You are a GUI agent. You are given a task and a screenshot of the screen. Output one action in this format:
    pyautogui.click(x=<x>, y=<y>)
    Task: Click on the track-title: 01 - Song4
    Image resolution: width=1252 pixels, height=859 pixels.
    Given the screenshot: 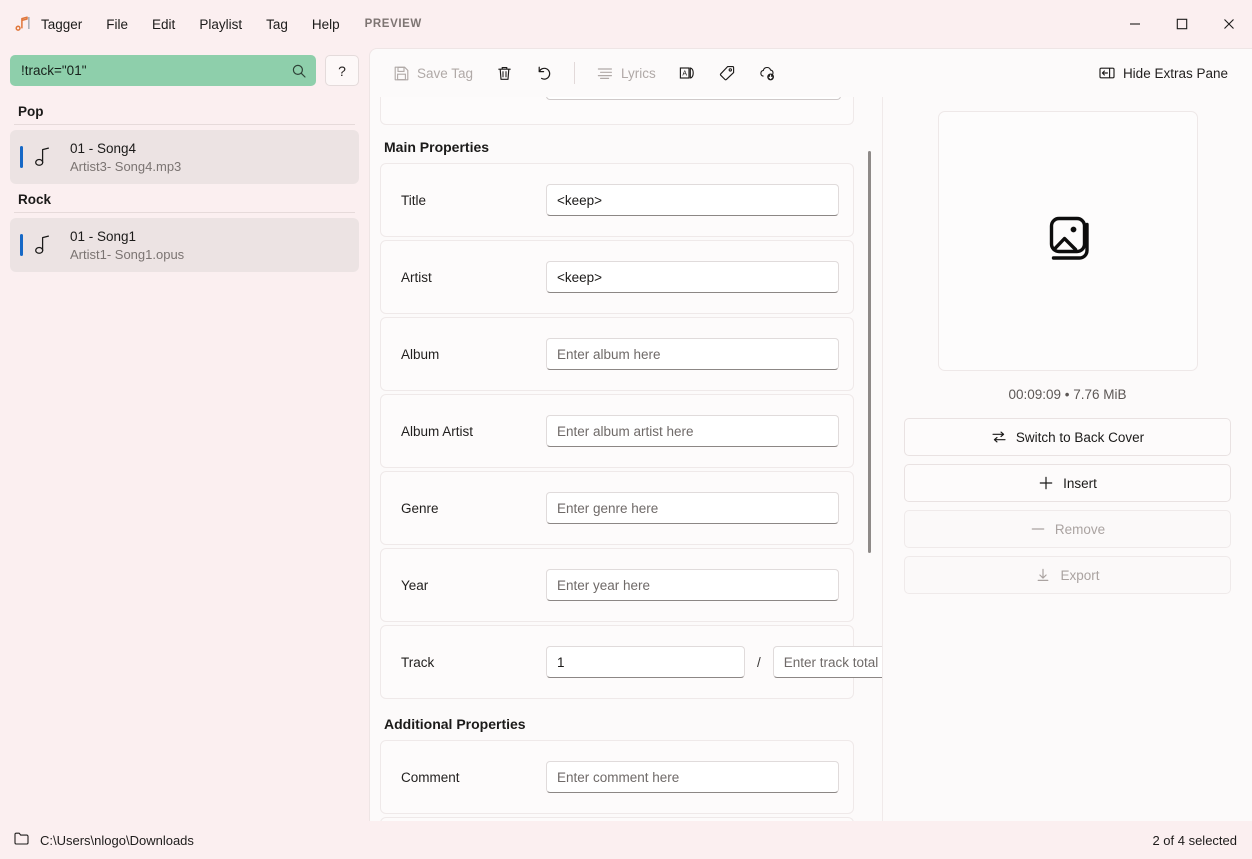 What is the action you would take?
    pyautogui.click(x=103, y=148)
    